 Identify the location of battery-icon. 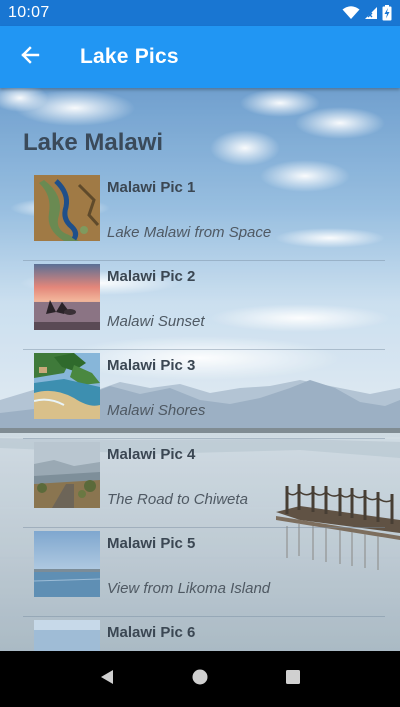
(387, 13).